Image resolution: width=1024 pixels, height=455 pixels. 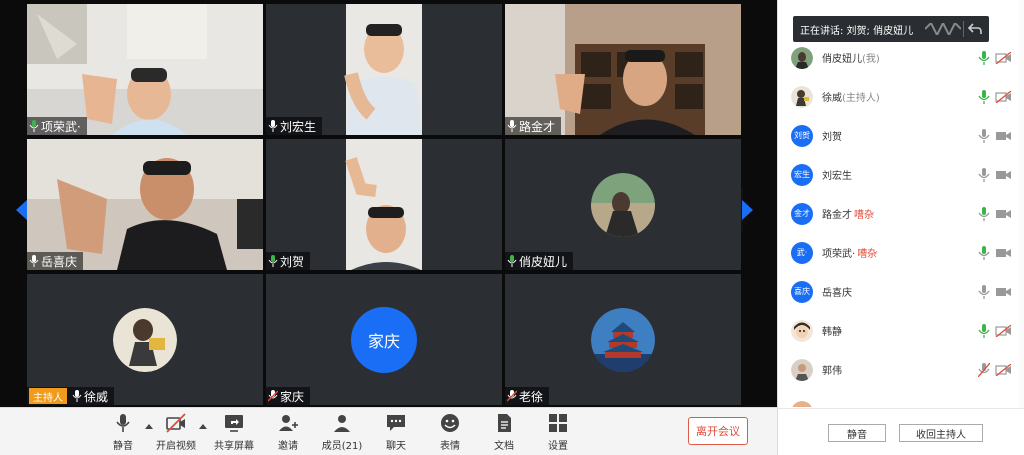 I want to click on member-row: 郭伟, so click(x=901, y=369).